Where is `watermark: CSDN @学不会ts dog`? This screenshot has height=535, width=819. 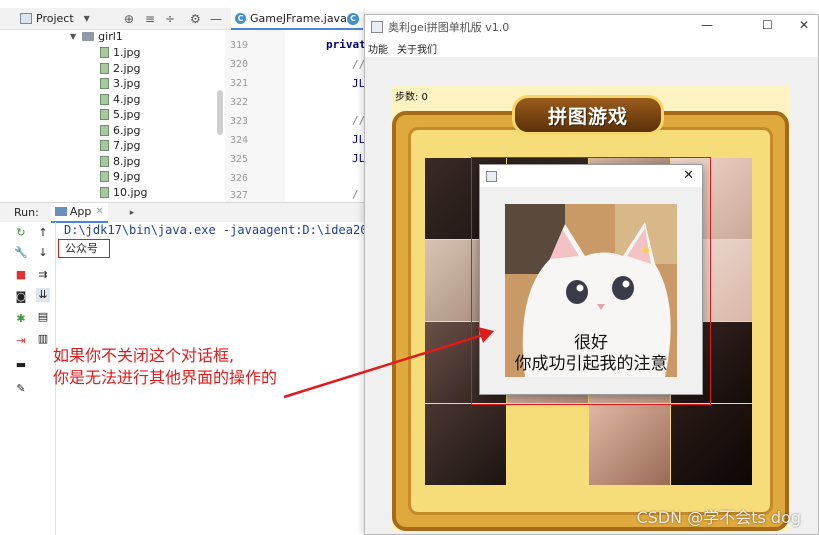
watermark: CSDN @学不会ts dog is located at coordinates (718, 517).